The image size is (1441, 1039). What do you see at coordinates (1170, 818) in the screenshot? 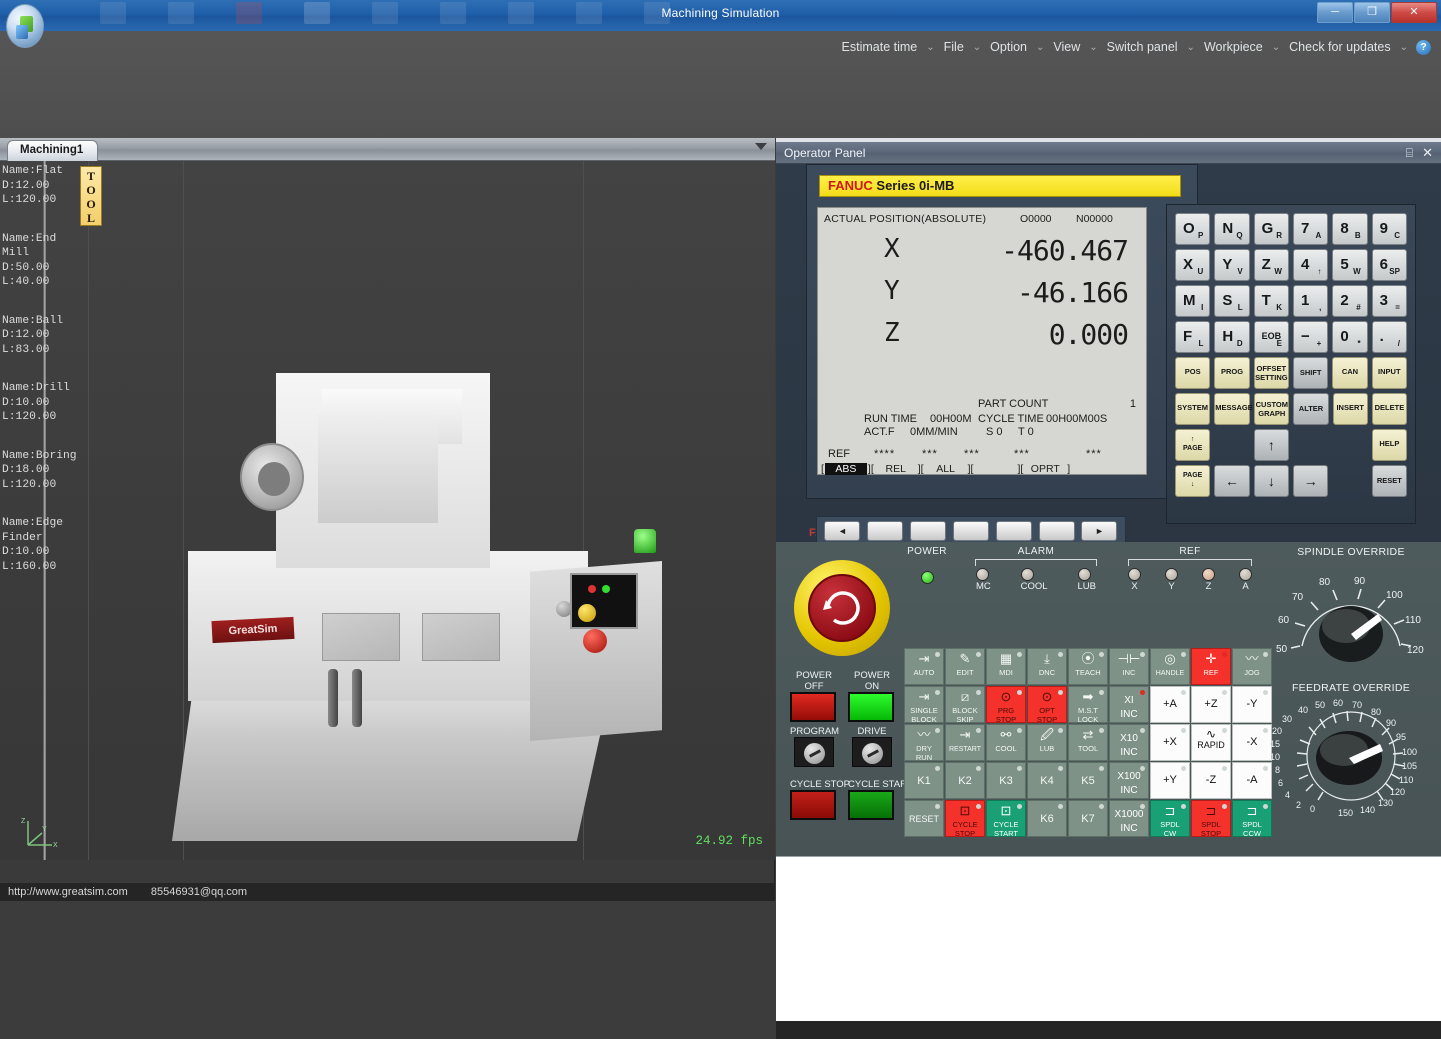
I see `spindle-button-cw: ⊐ SPDL CW` at bounding box center [1170, 818].